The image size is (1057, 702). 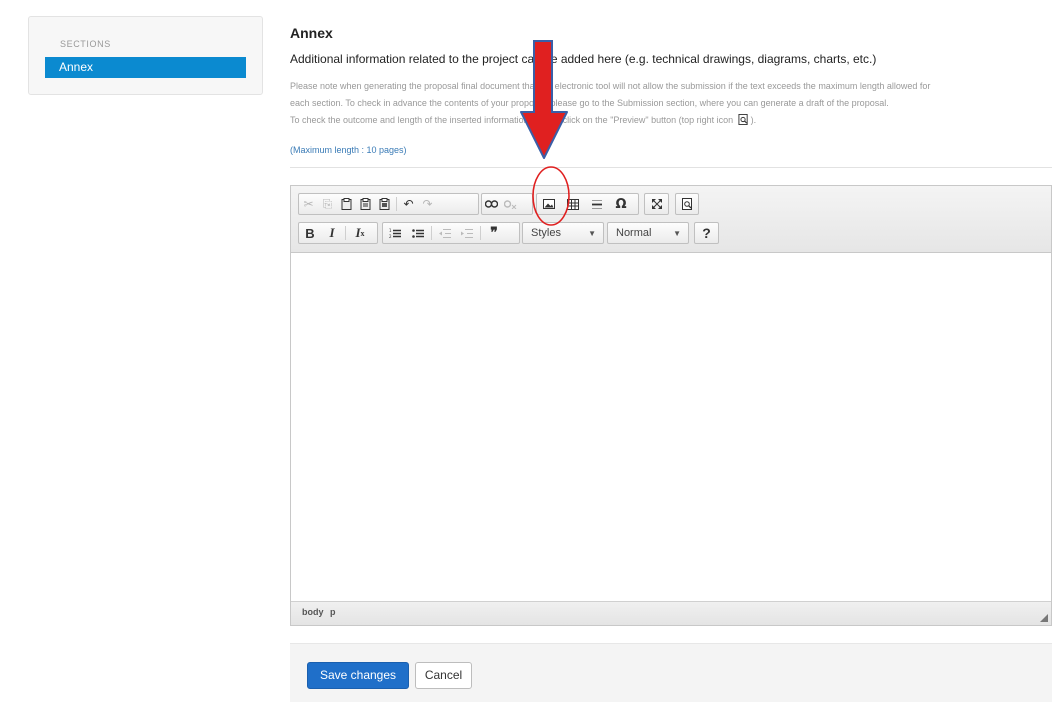 I want to click on paste-word-icon, so click(x=384, y=204).